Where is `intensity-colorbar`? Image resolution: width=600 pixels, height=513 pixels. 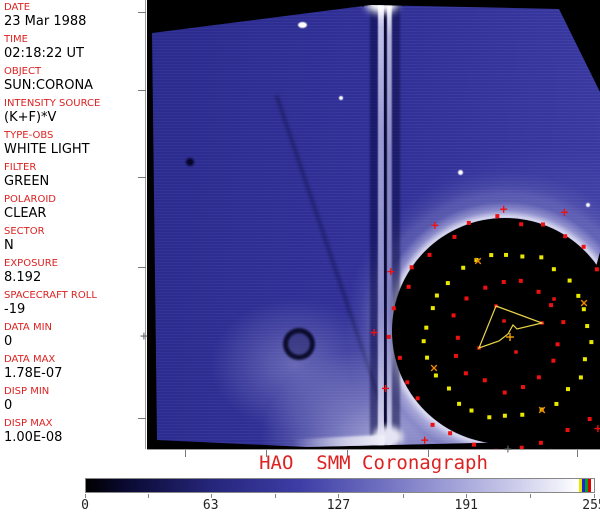
intensity-colorbar is located at coordinates (340, 485).